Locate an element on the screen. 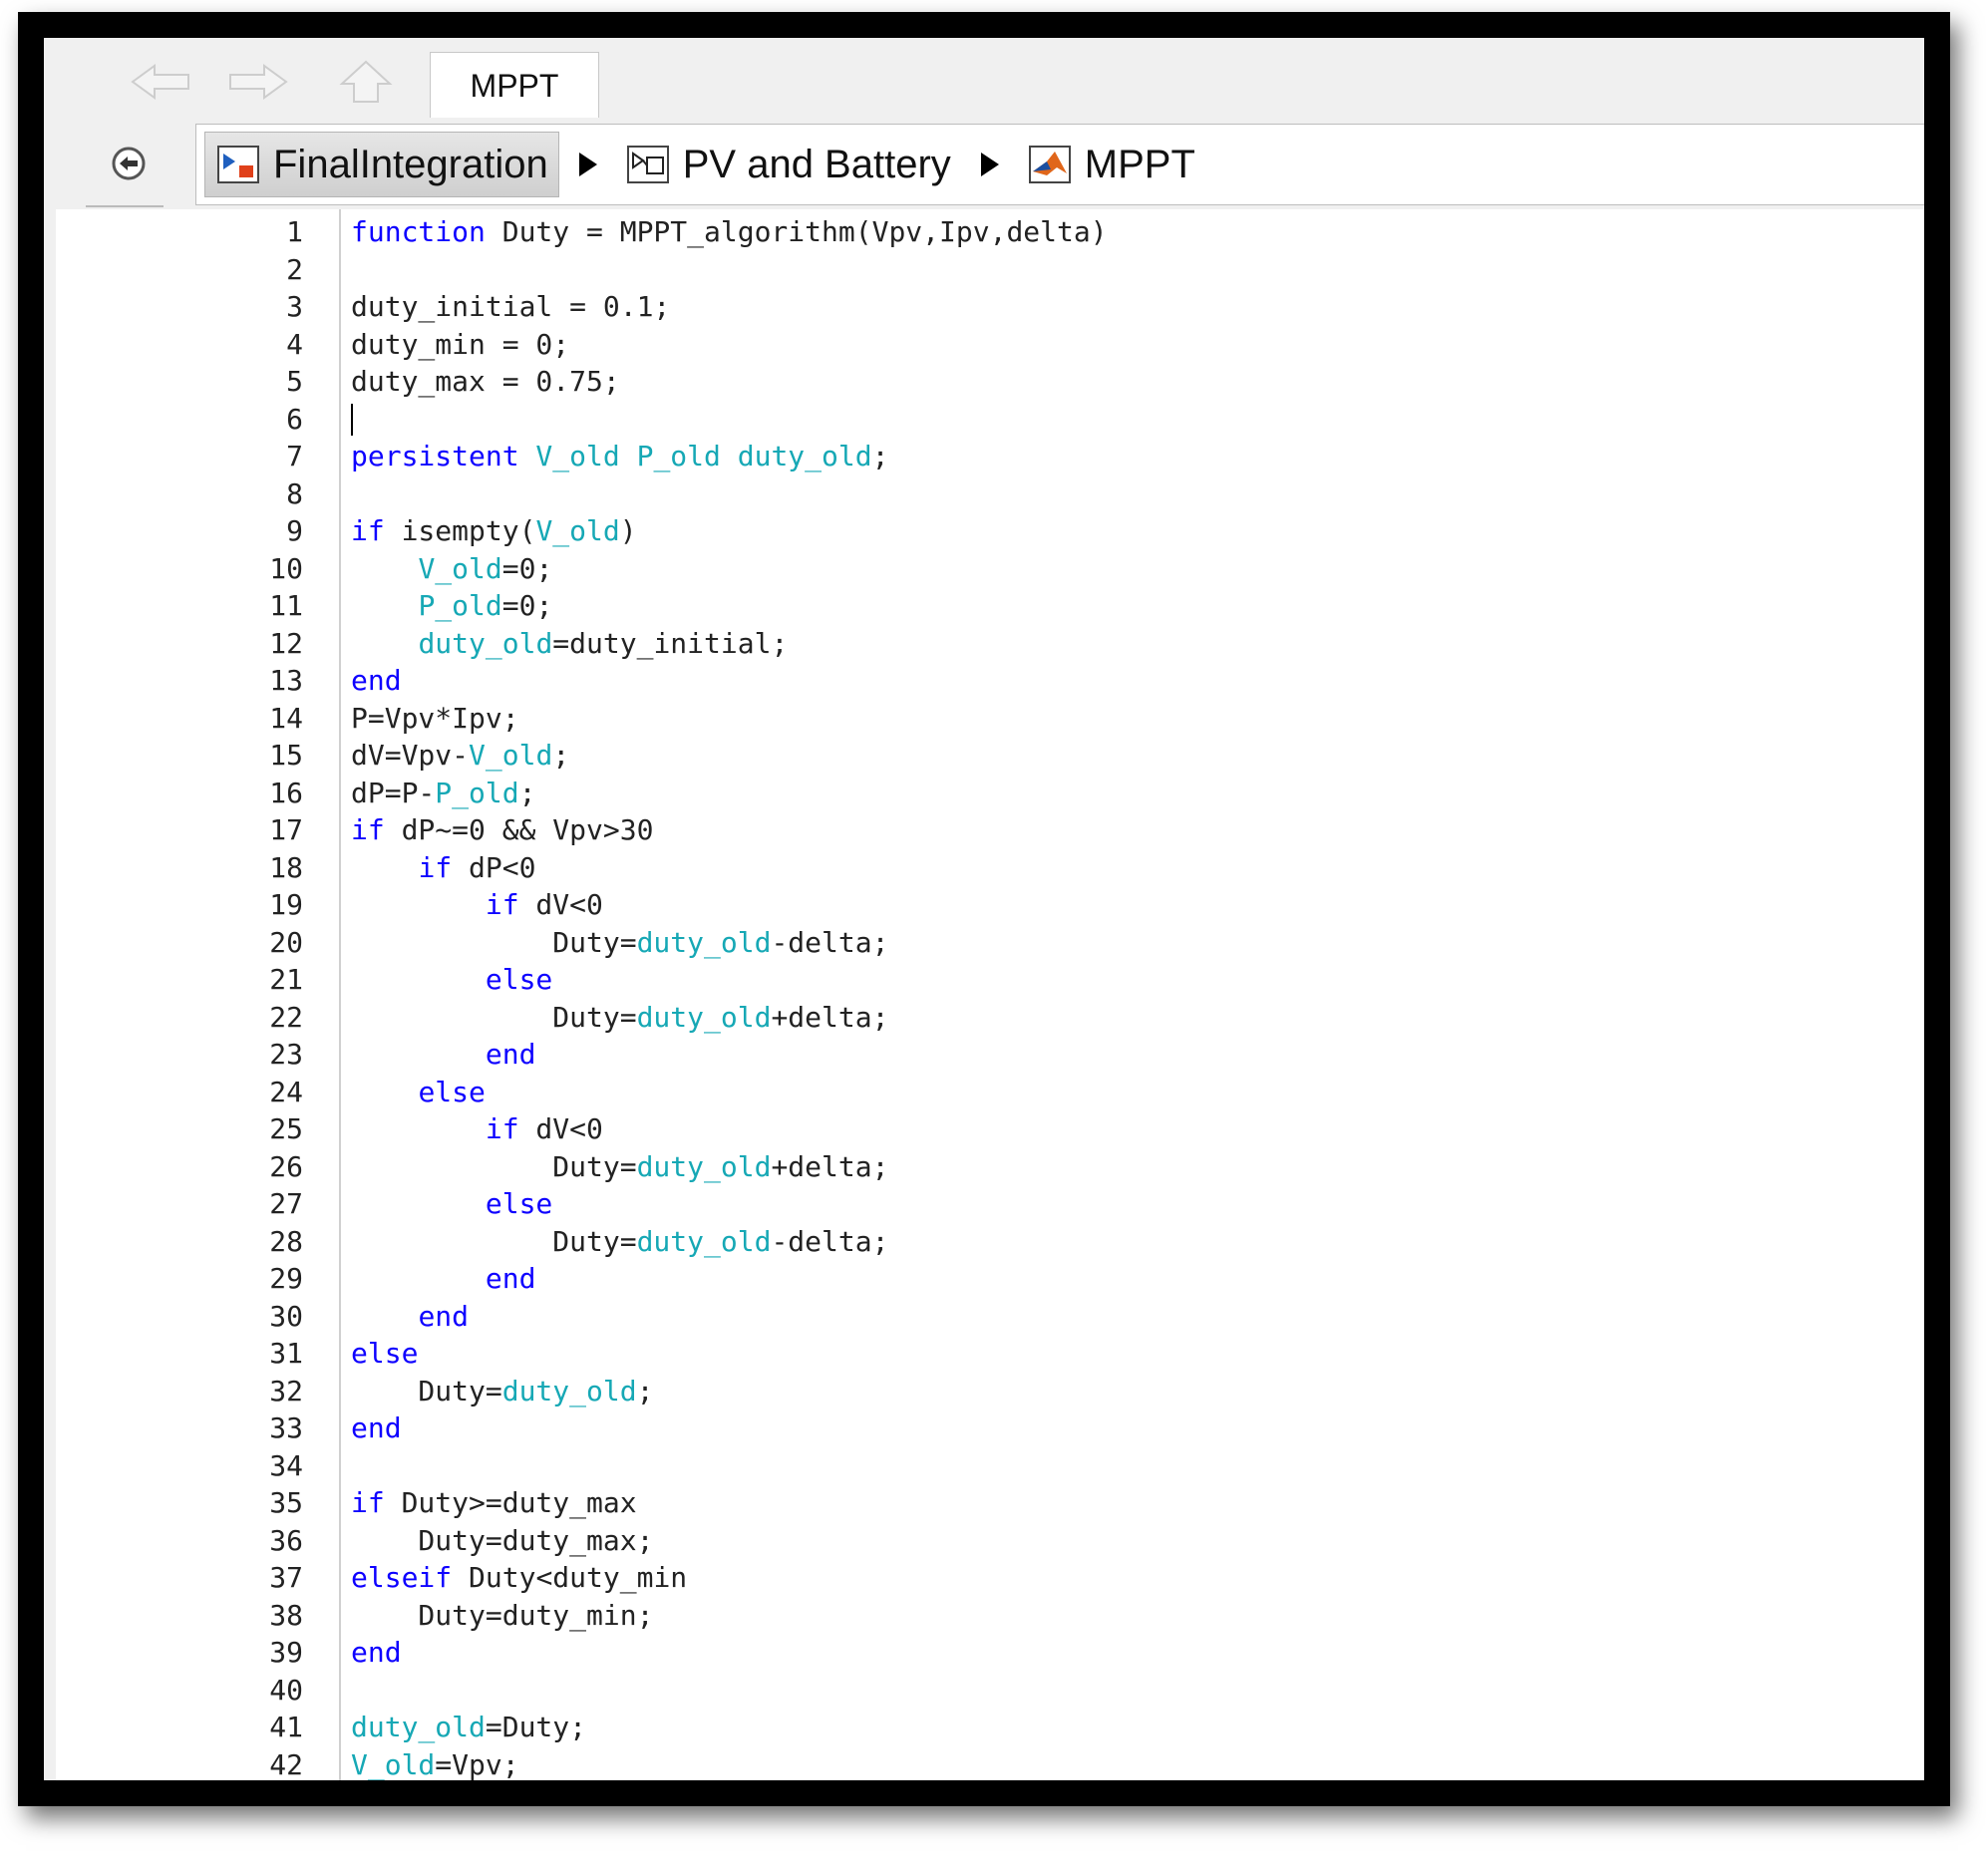 The height and width of the screenshot is (1876, 1986). code-line: Duty=duty_min; is located at coordinates (502, 1616).